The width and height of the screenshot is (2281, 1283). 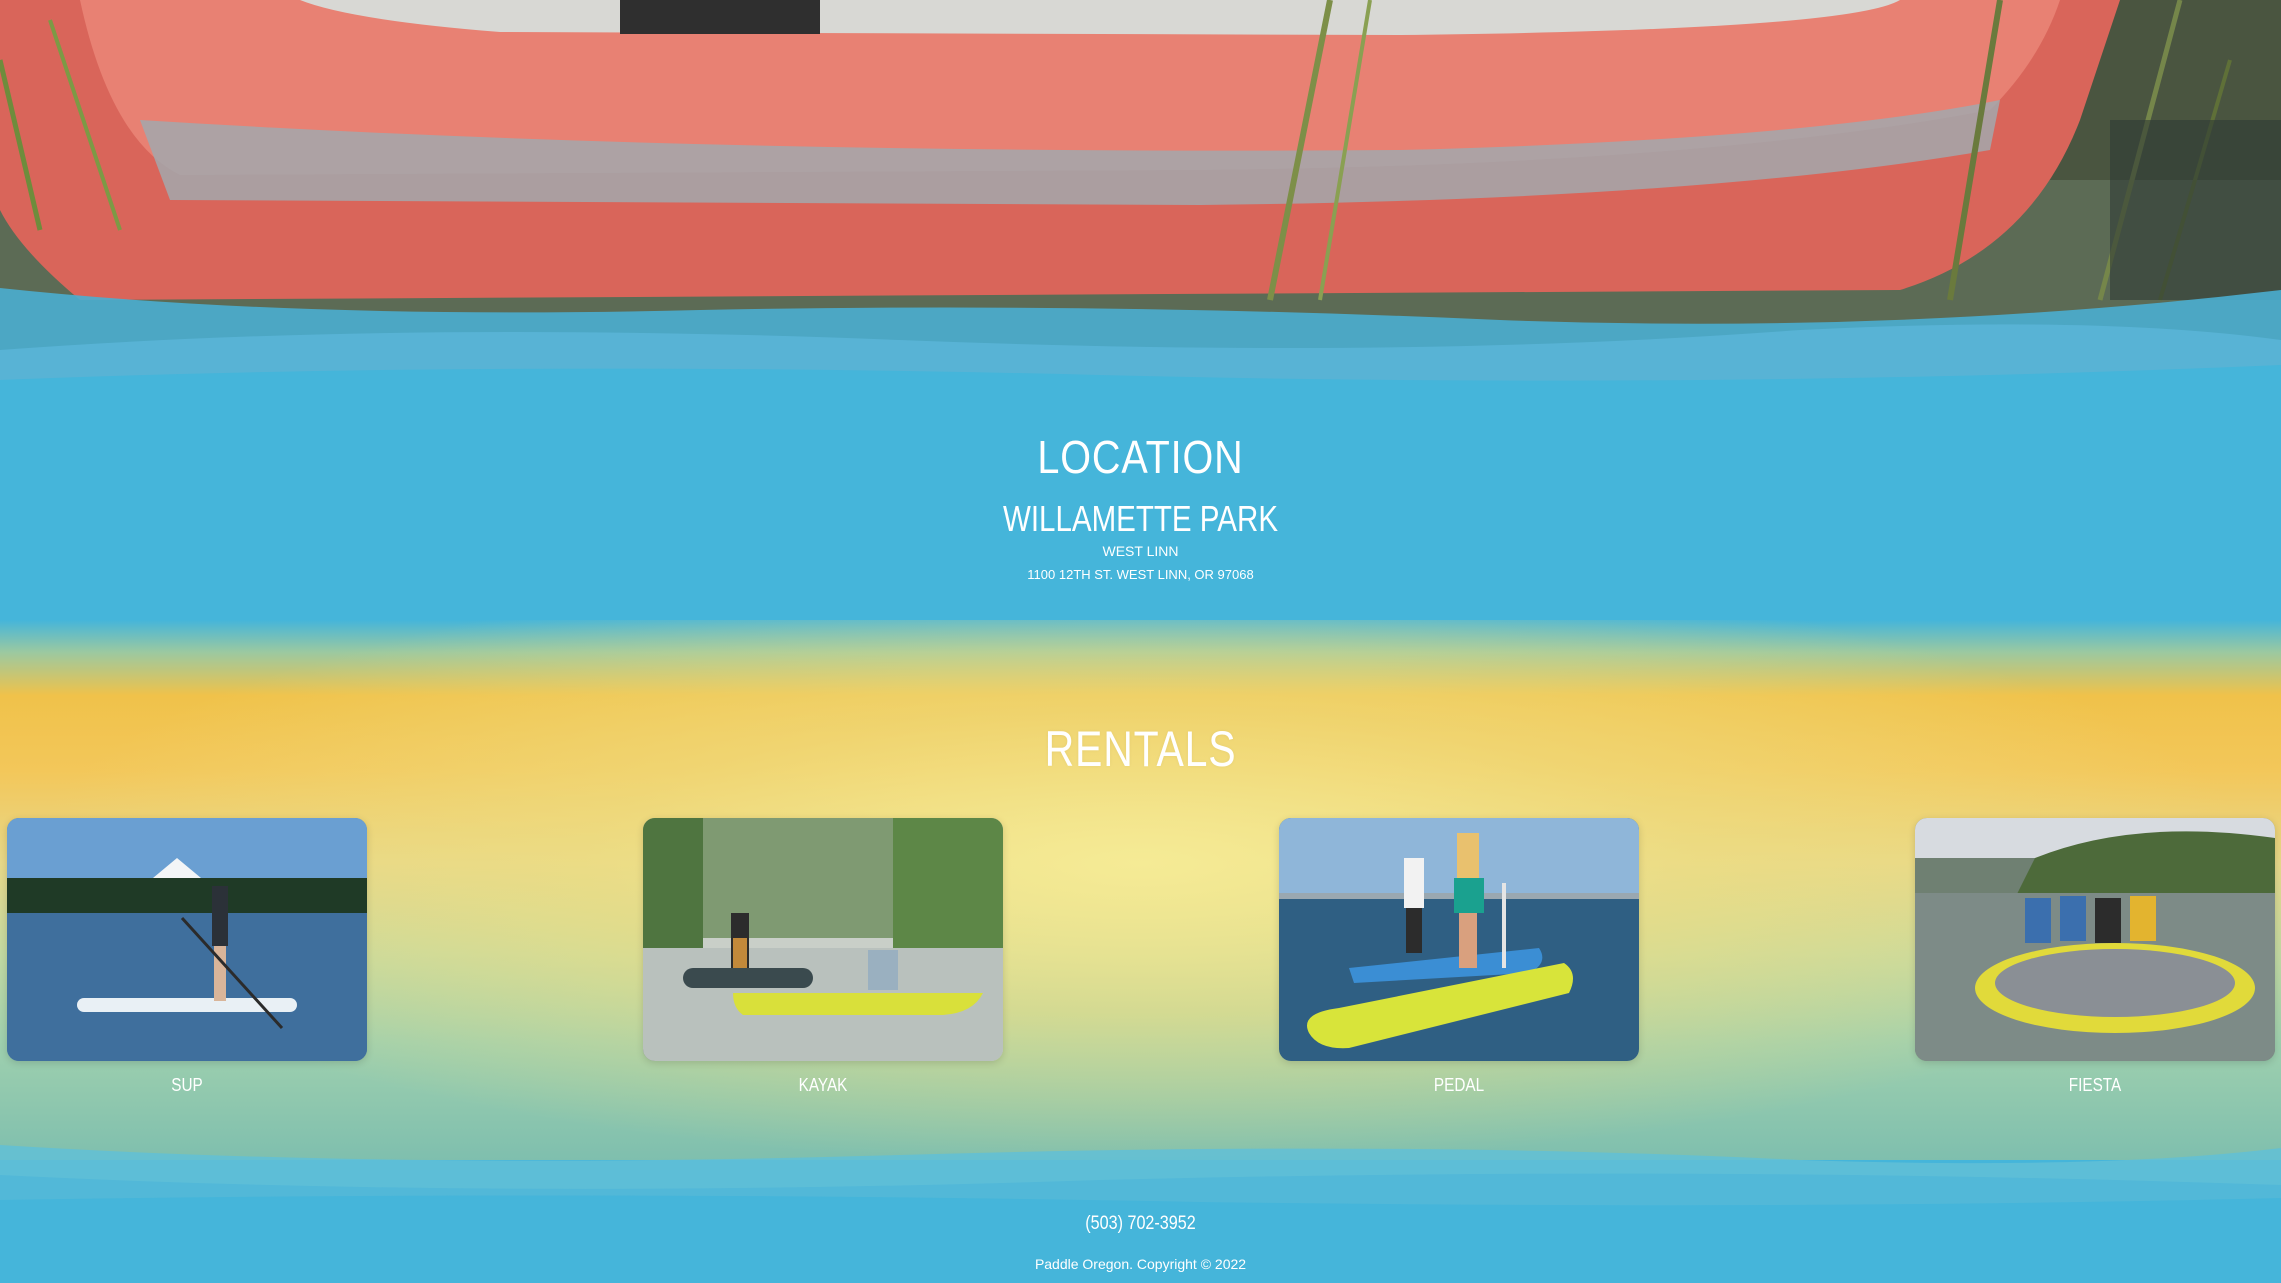 I want to click on kayak-photo, so click(x=823, y=939).